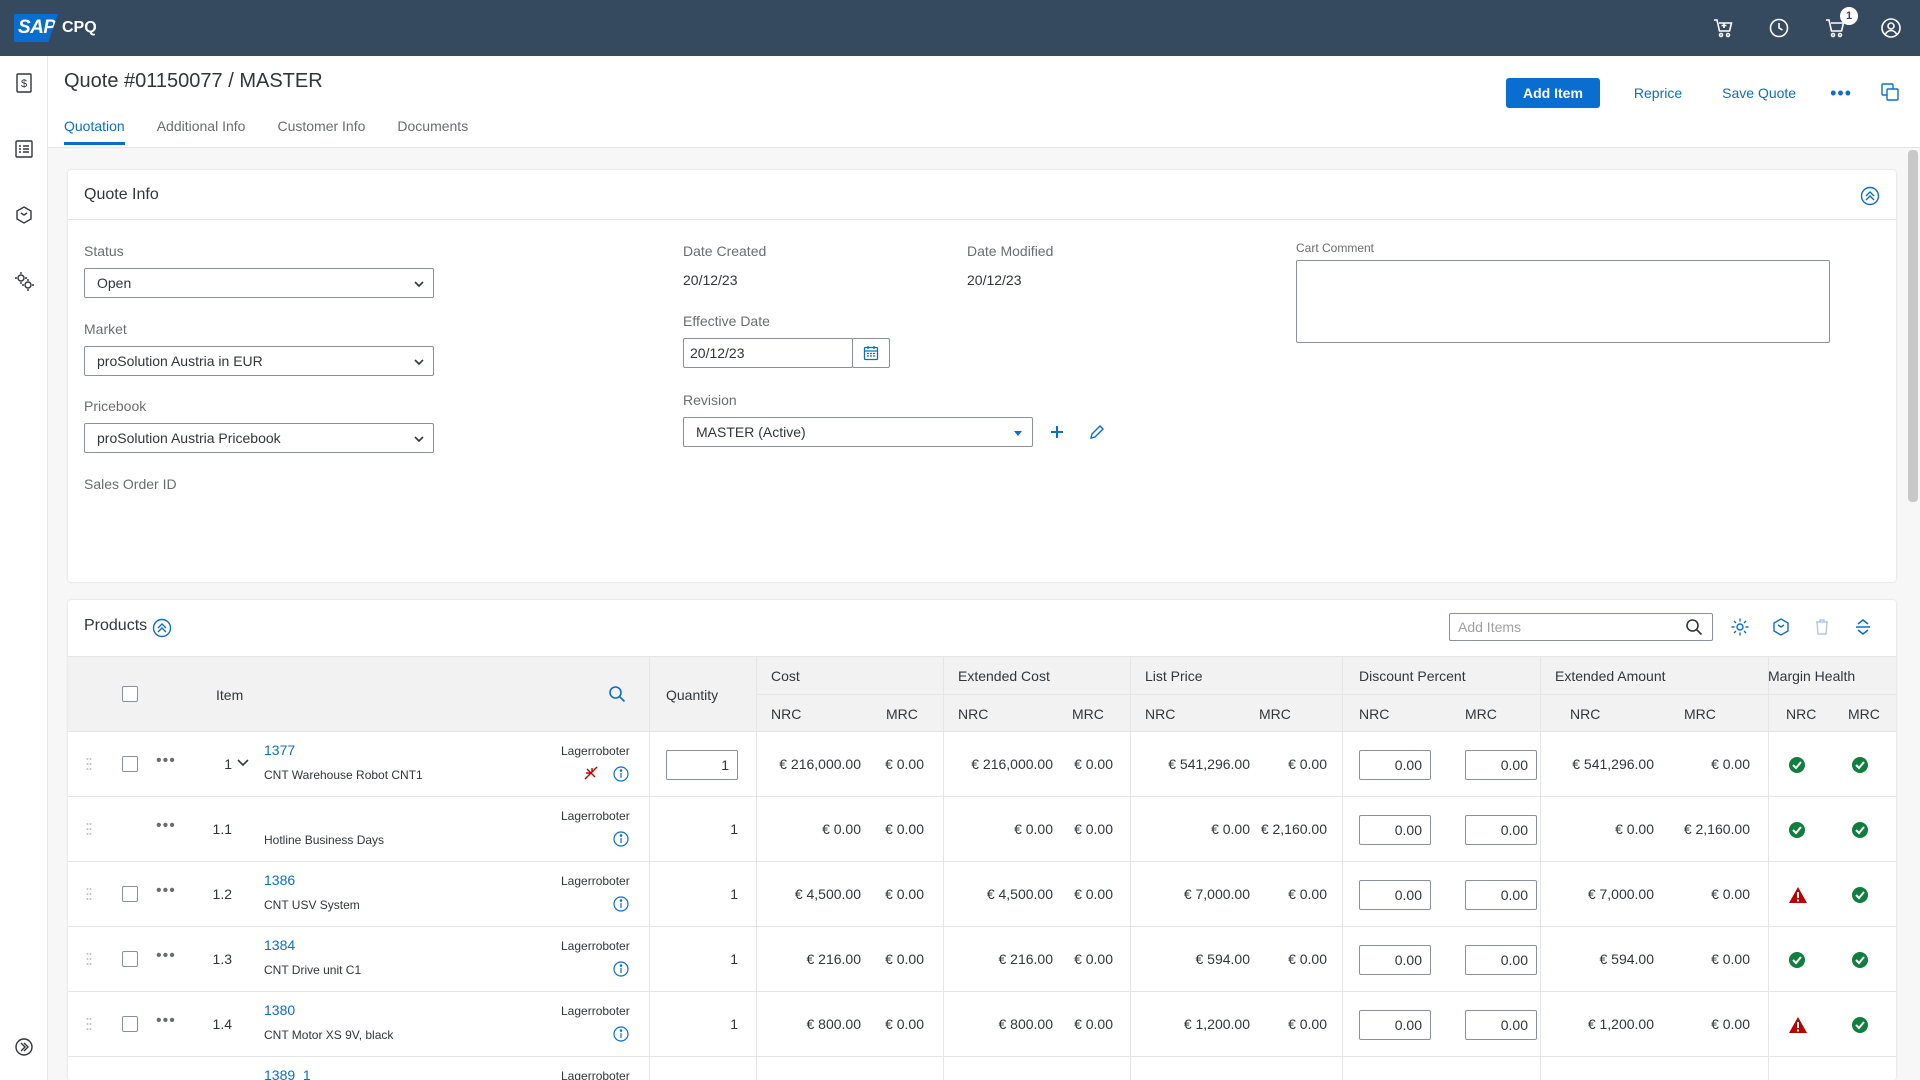 The height and width of the screenshot is (1080, 1920). I want to click on item-code-link: 1386, so click(279, 880).